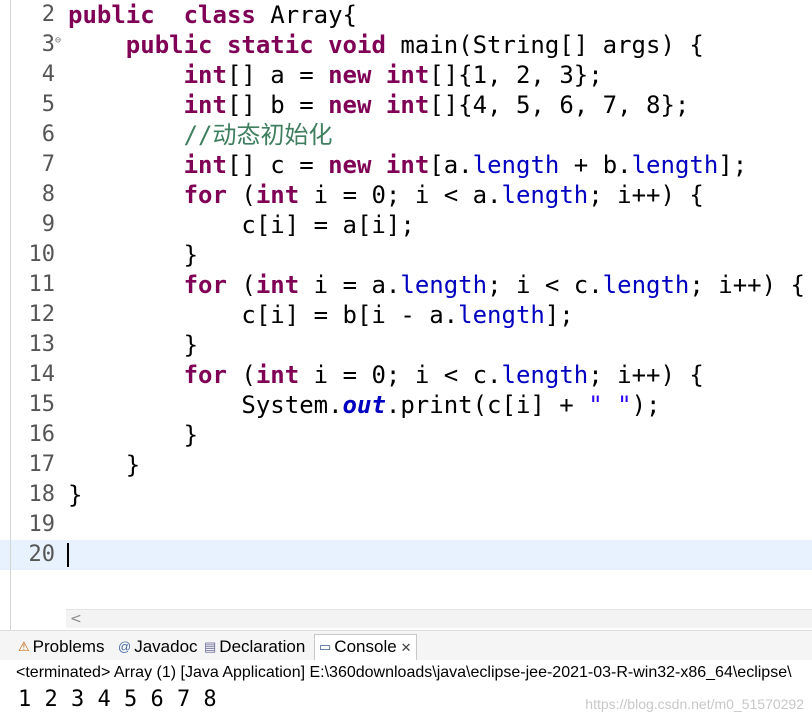  Describe the element at coordinates (406, 525) in the screenshot. I see `code-line: 19` at that location.